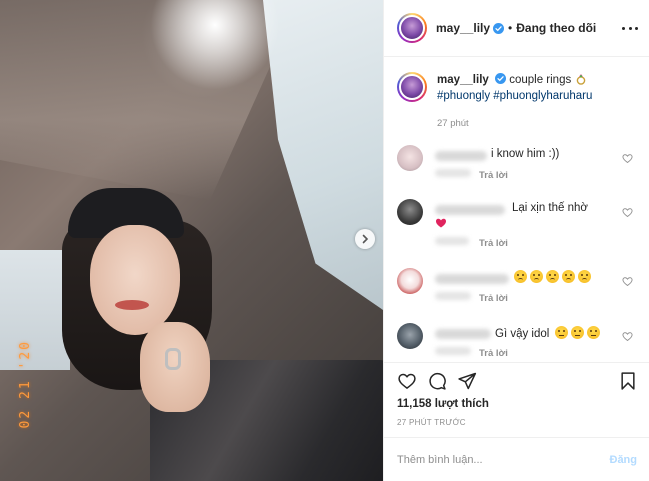 The width and height of the screenshot is (649, 481). Describe the element at coordinates (522, 334) in the screenshot. I see `comment-text: Gì vậy idol` at that location.